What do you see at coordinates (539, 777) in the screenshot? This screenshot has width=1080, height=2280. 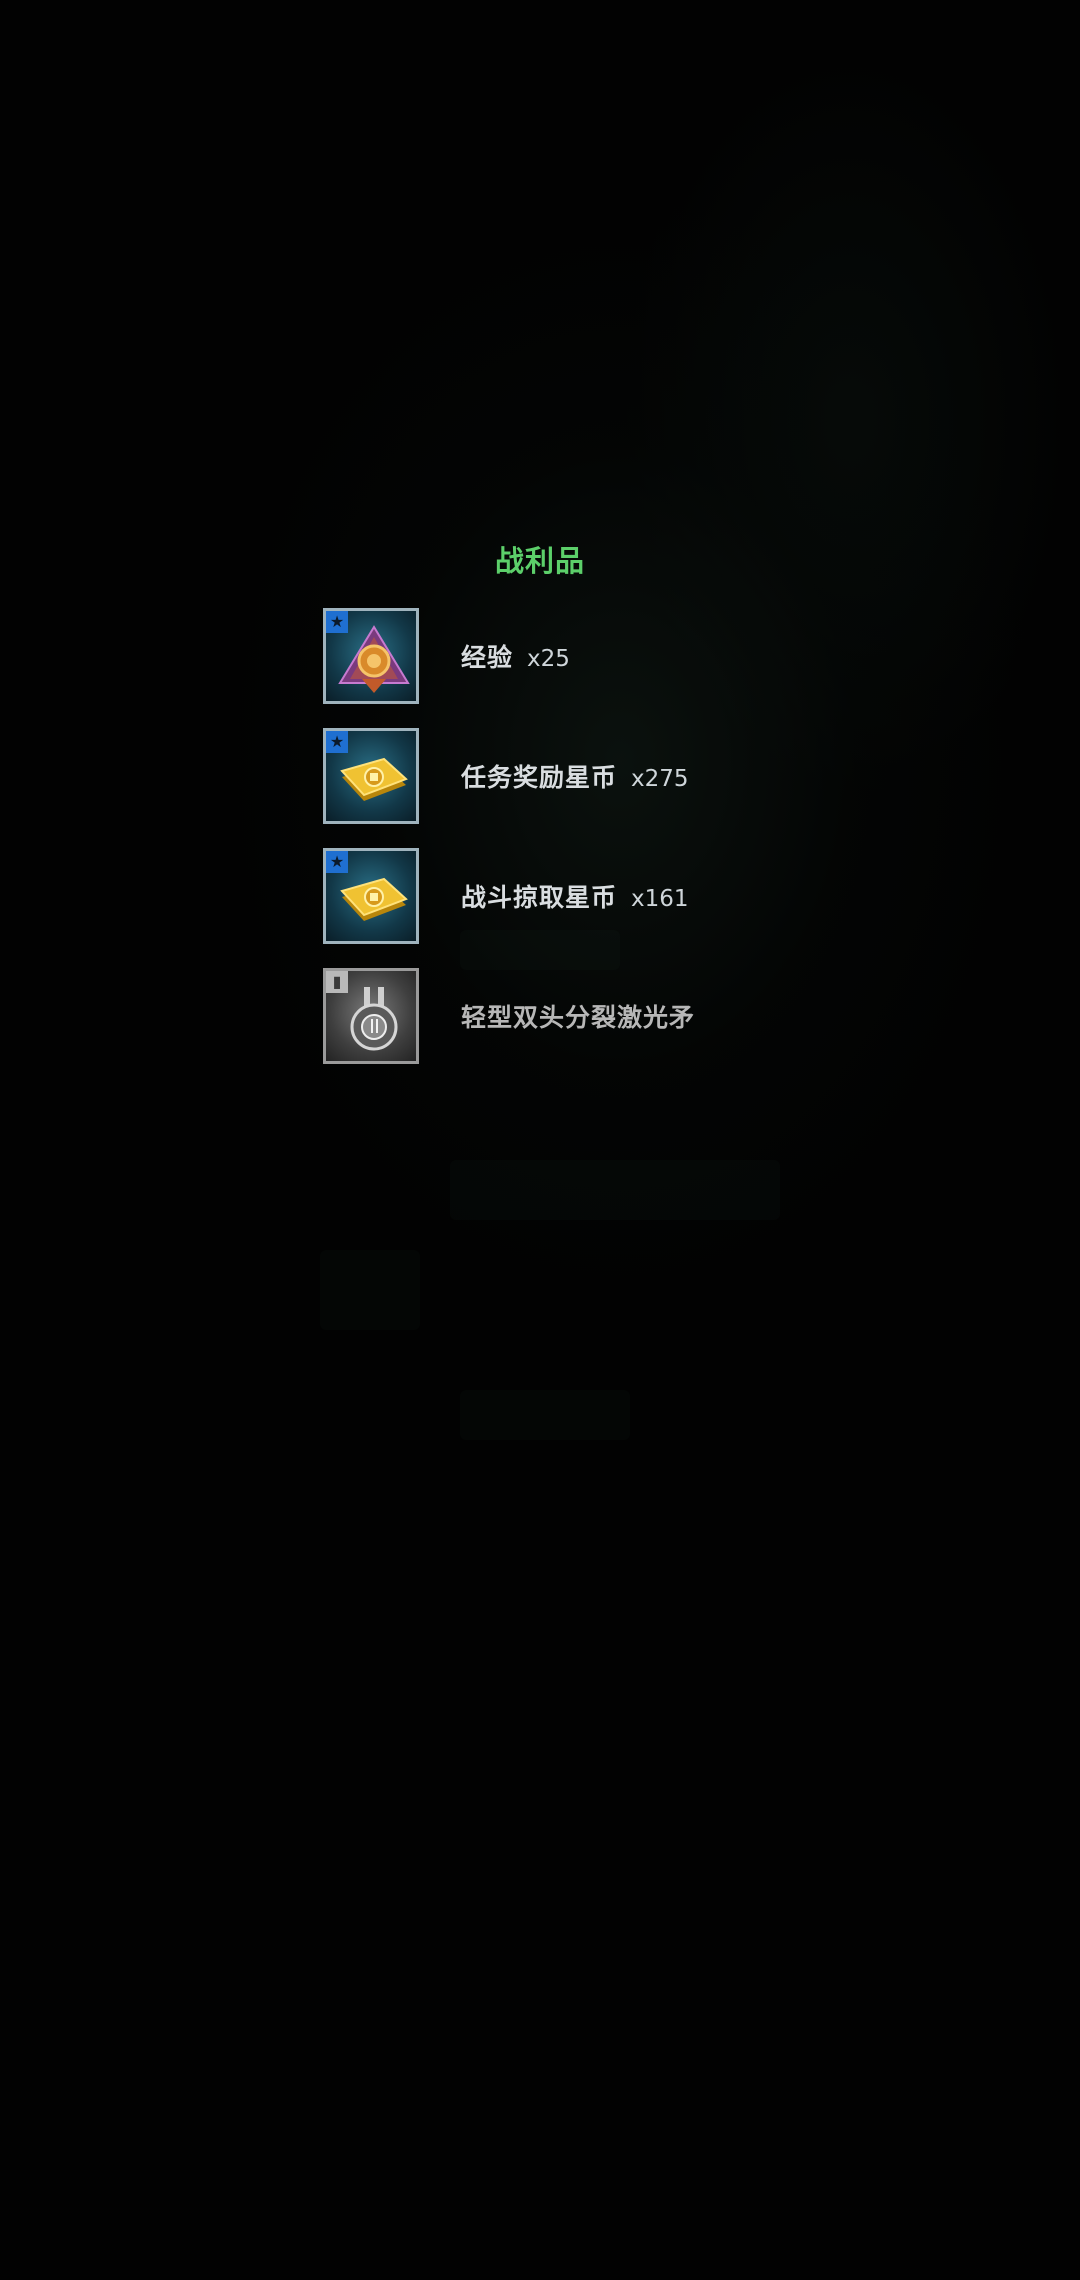 I see `item-name: 任务奖励星币` at bounding box center [539, 777].